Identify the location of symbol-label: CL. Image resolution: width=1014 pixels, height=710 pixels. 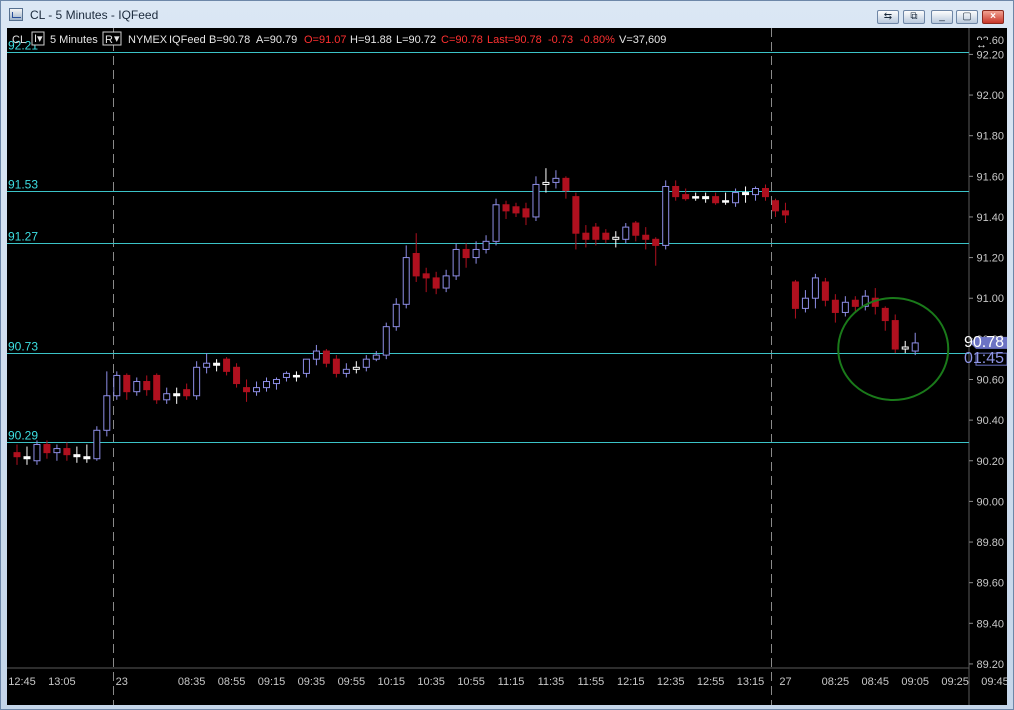
(19, 40).